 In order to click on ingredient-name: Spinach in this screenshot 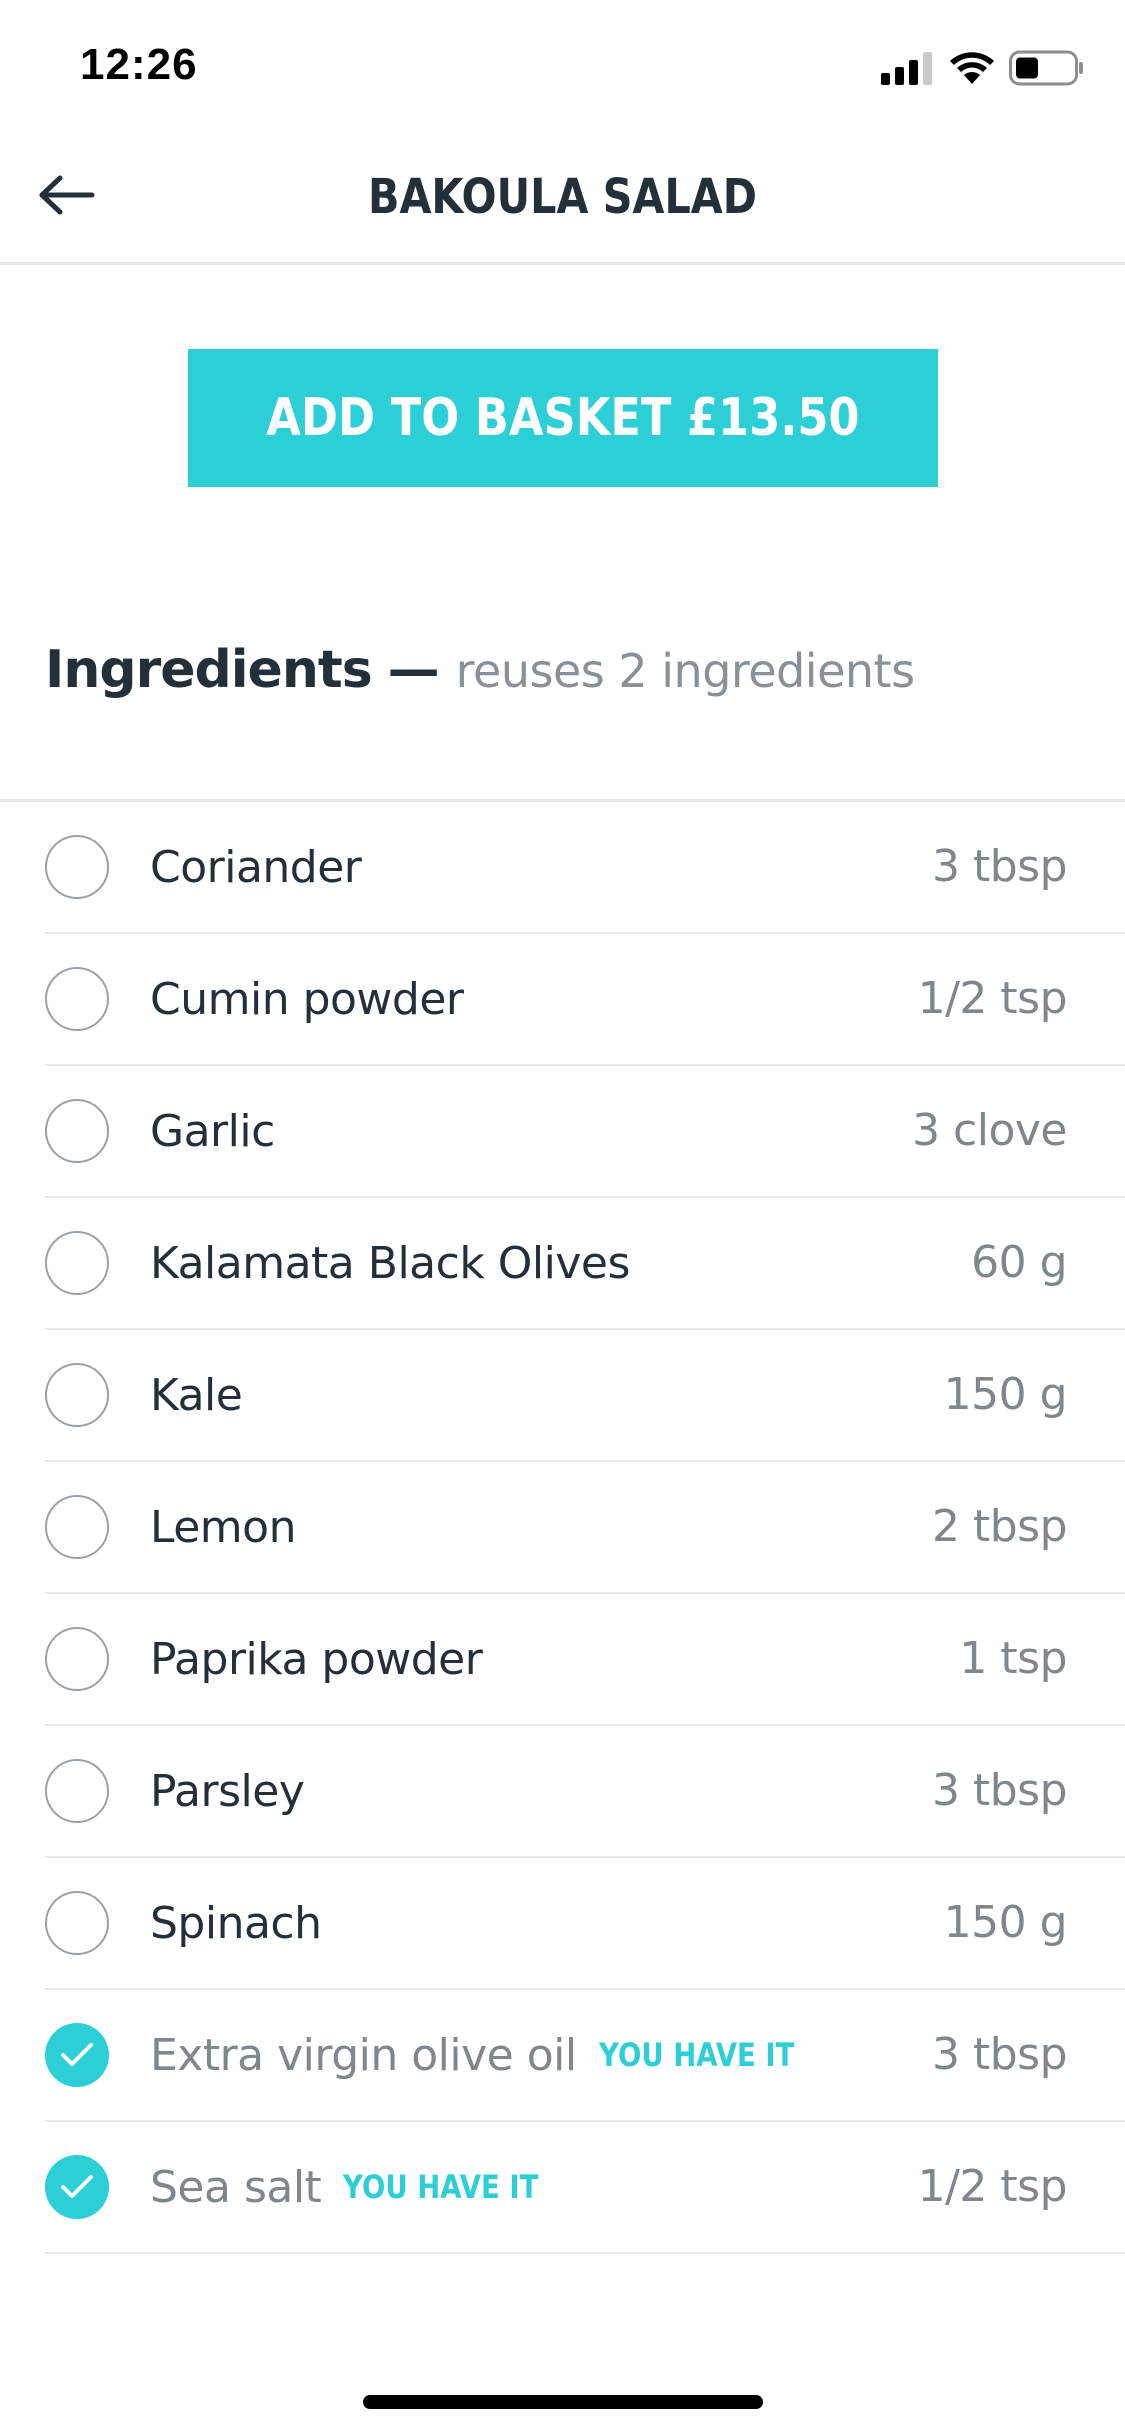, I will do `click(236, 1923)`.